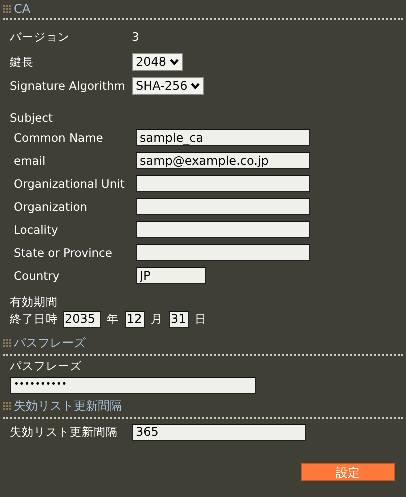 The width and height of the screenshot is (406, 497). Describe the element at coordinates (64, 432) in the screenshot. I see `interval-label: 失効リスト更新間隔` at that location.